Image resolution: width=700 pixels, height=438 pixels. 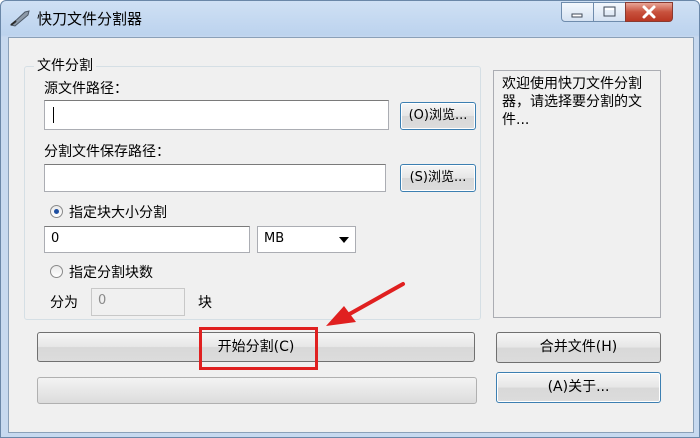 I want to click on split-by-count-radio, so click(x=56, y=271).